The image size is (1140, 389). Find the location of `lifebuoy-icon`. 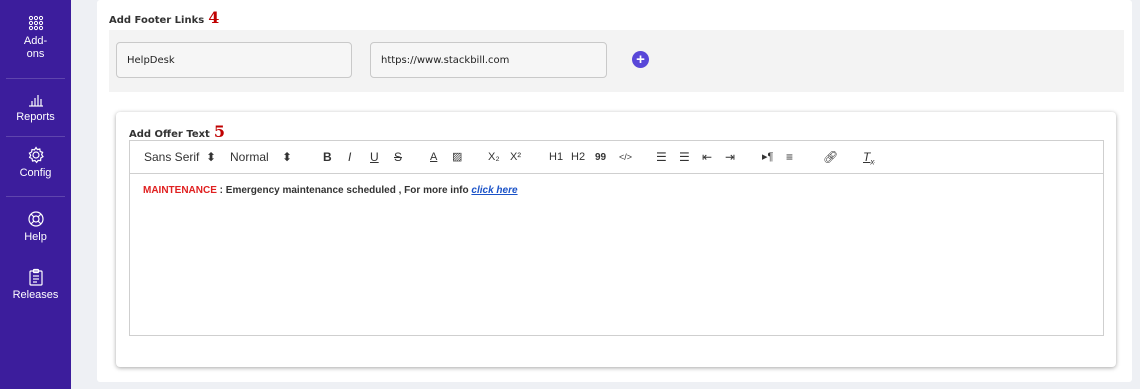

lifebuoy-icon is located at coordinates (35, 219).